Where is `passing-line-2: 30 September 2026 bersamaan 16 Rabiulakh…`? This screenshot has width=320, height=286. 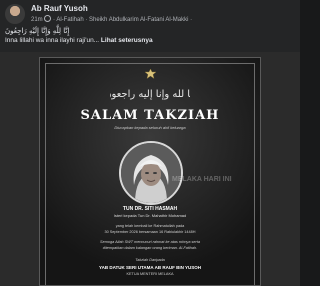
passing-line-2: 30 September 2026 bersamaan 16 Rabiulakh… is located at coordinates (150, 232).